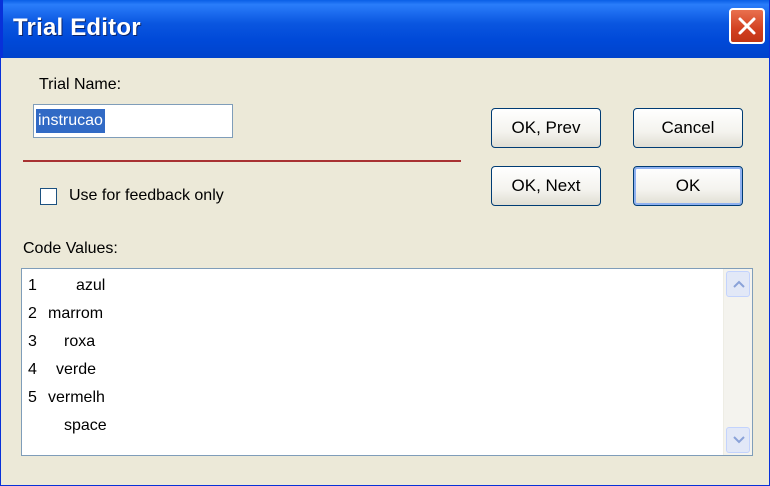 The width and height of the screenshot is (770, 486). I want to click on close-button, so click(747, 26).